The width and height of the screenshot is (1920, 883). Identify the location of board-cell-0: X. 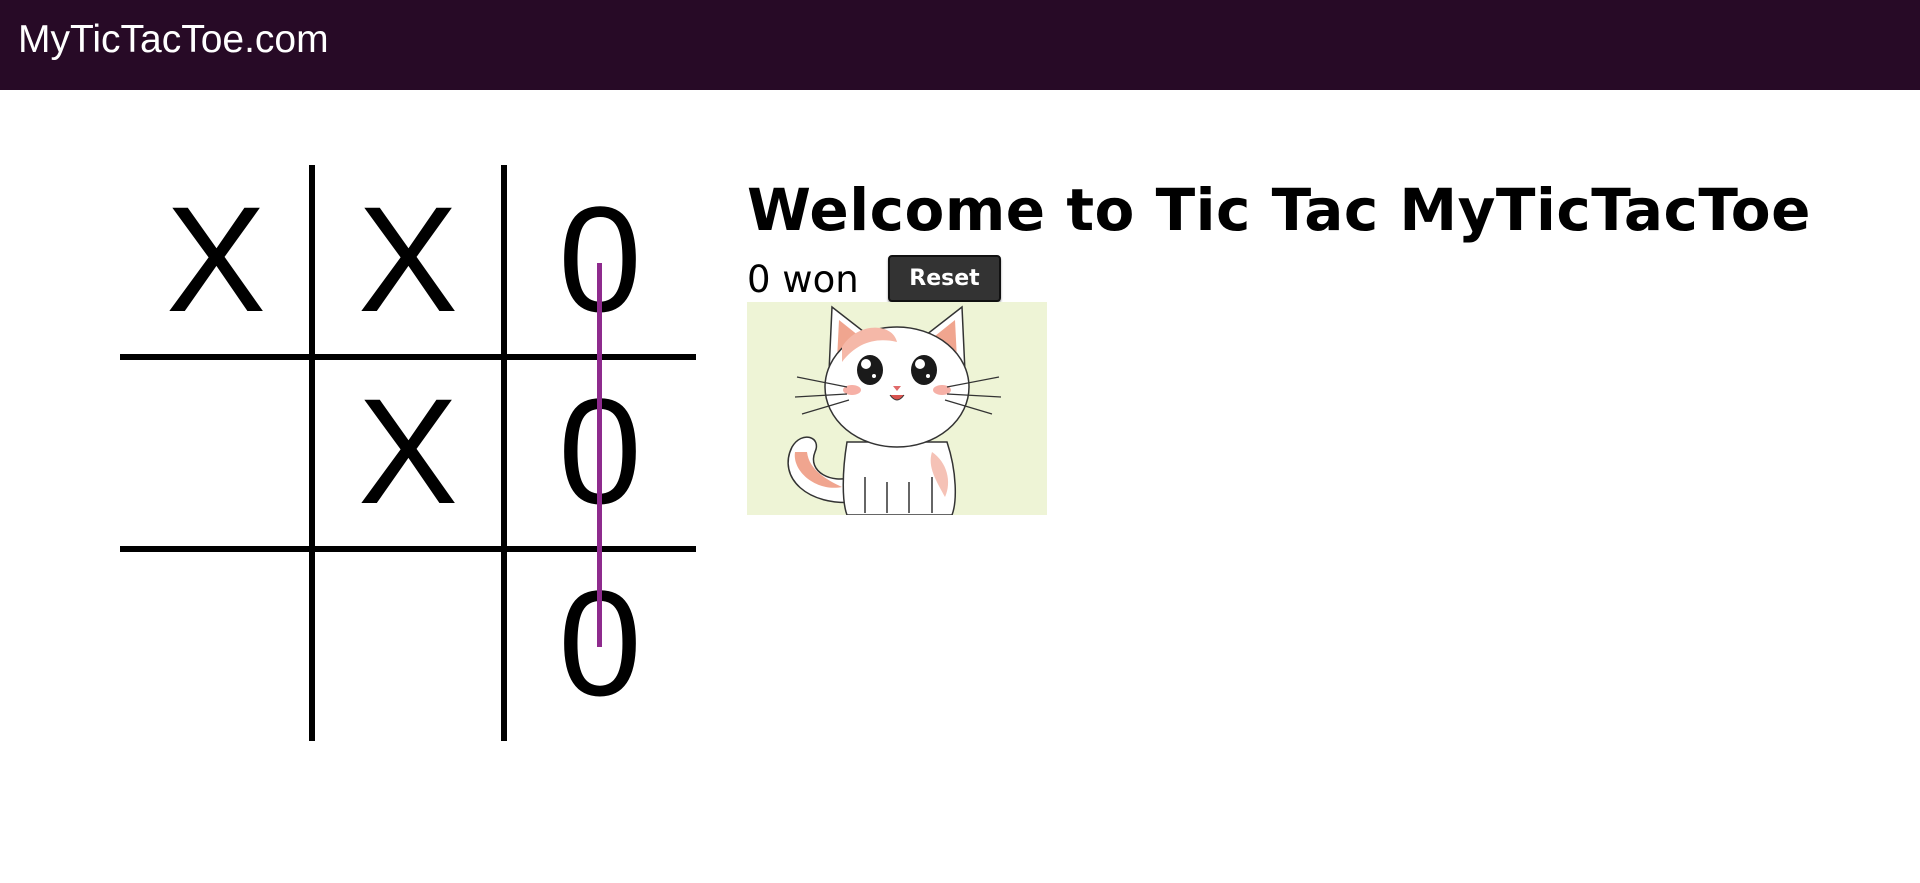
(216, 261).